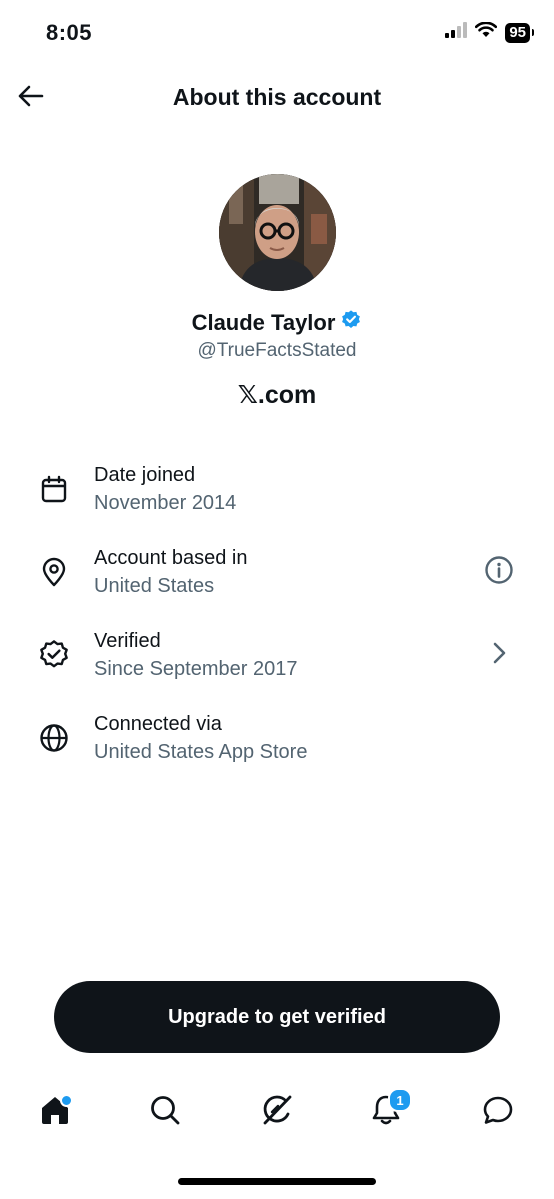 This screenshot has width=554, height=1199. I want to click on globe-icon, so click(54, 738).